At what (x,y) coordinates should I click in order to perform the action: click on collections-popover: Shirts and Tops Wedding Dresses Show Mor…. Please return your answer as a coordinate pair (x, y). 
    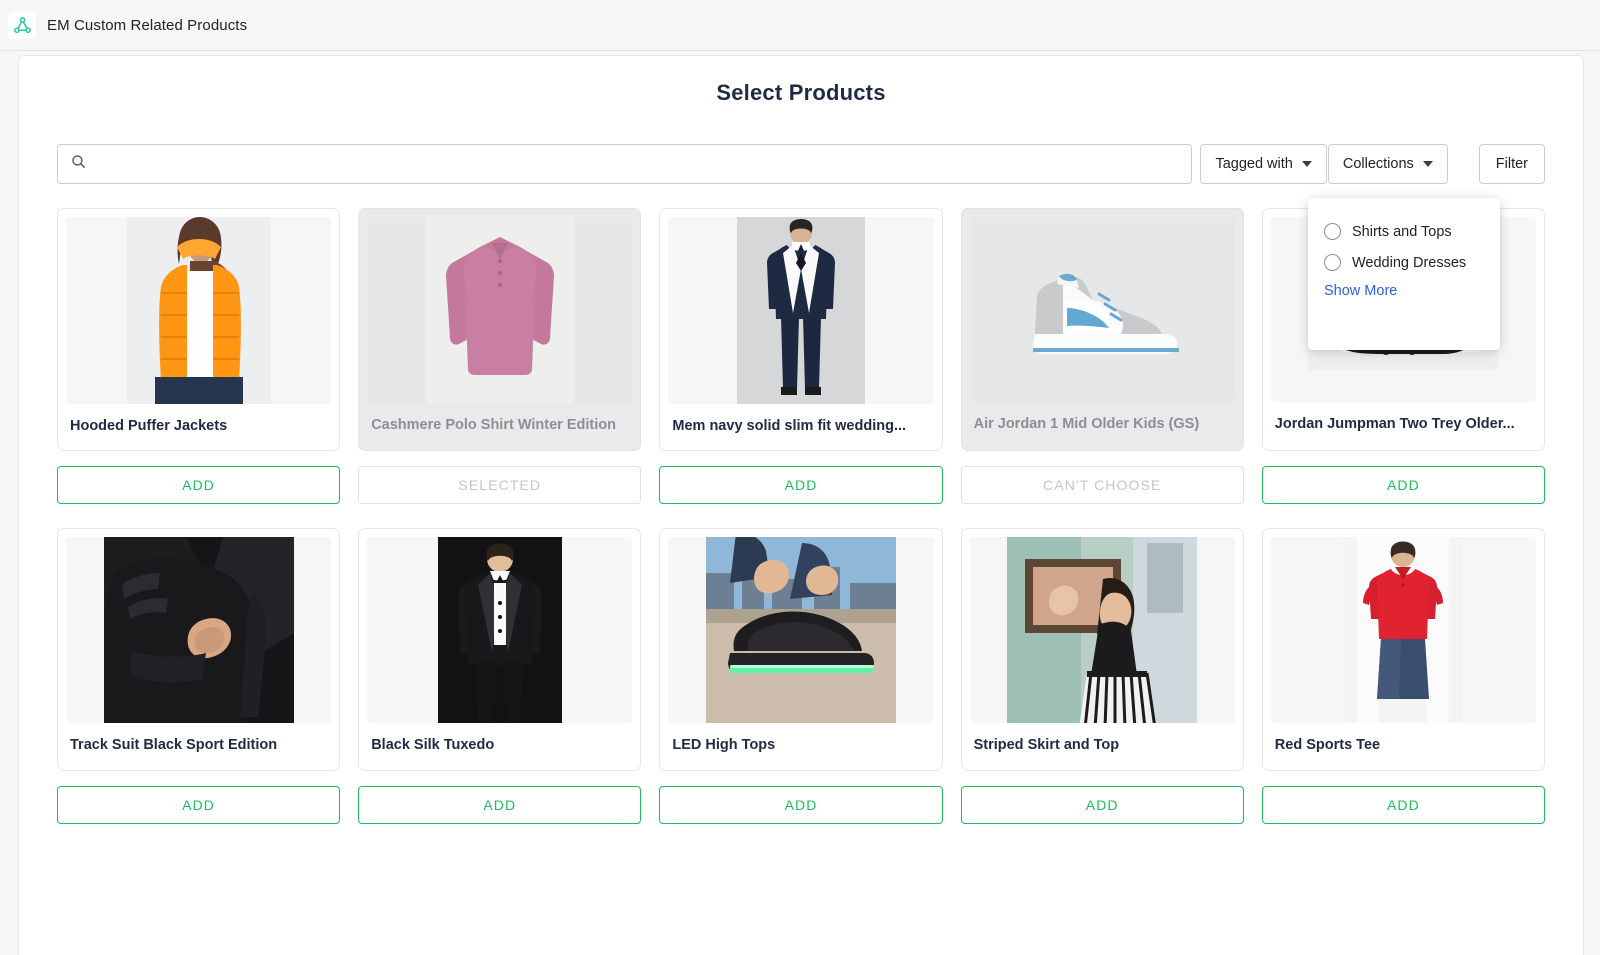
    Looking at the image, I should click on (1404, 274).